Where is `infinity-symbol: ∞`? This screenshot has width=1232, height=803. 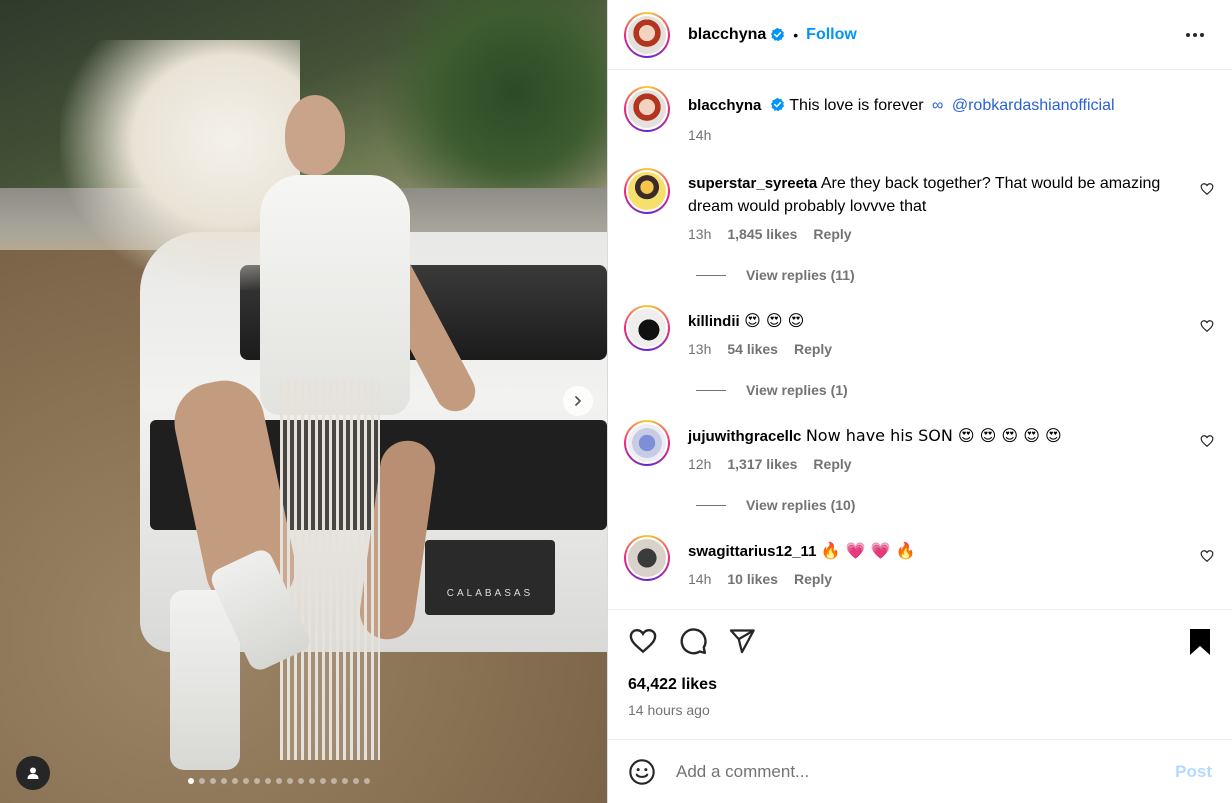 infinity-symbol: ∞ is located at coordinates (938, 105).